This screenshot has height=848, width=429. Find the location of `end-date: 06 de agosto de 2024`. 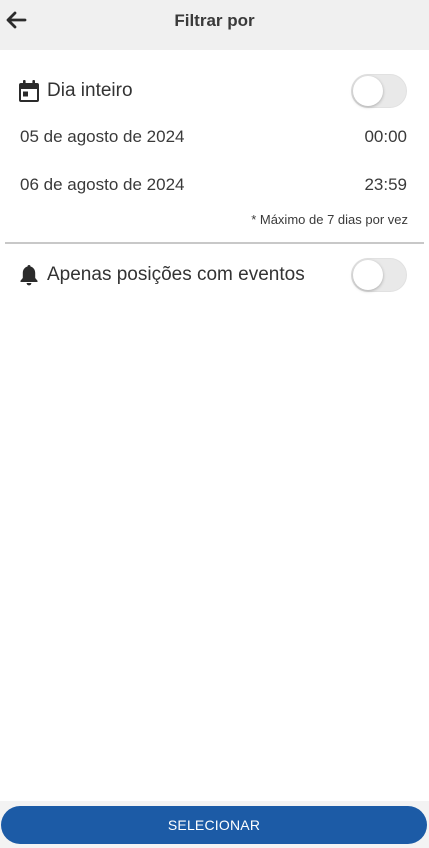

end-date: 06 de agosto de 2024 is located at coordinates (102, 185).